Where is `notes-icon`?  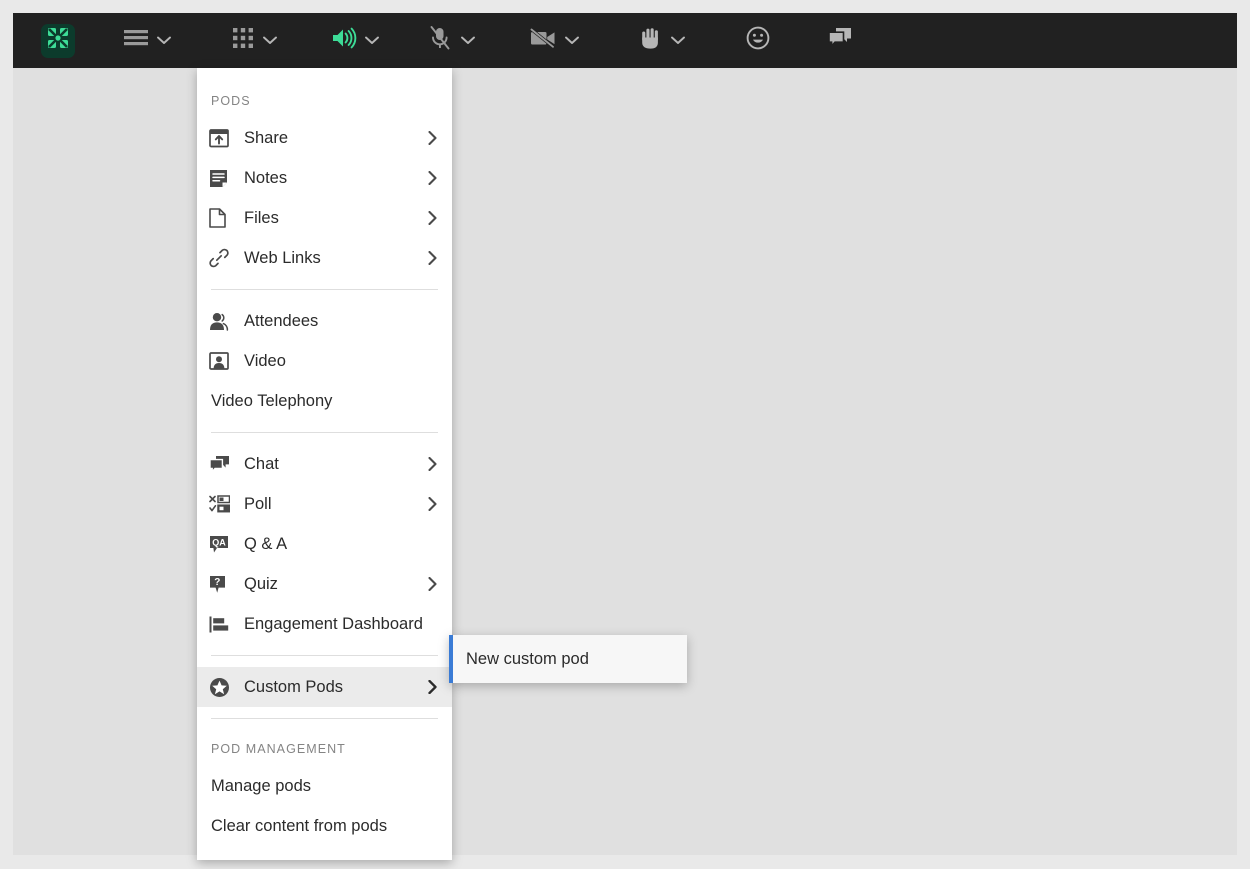
notes-icon is located at coordinates (222, 178).